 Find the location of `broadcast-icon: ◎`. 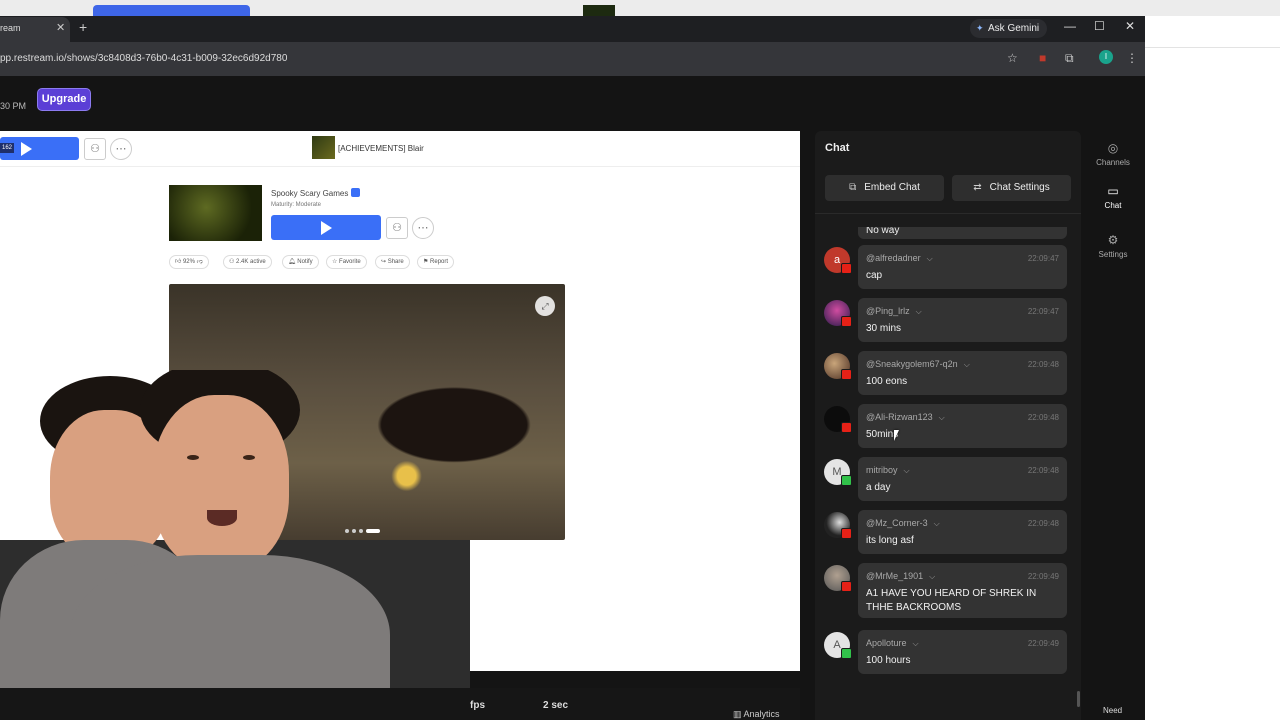

broadcast-icon: ◎ is located at coordinates (1113, 148).